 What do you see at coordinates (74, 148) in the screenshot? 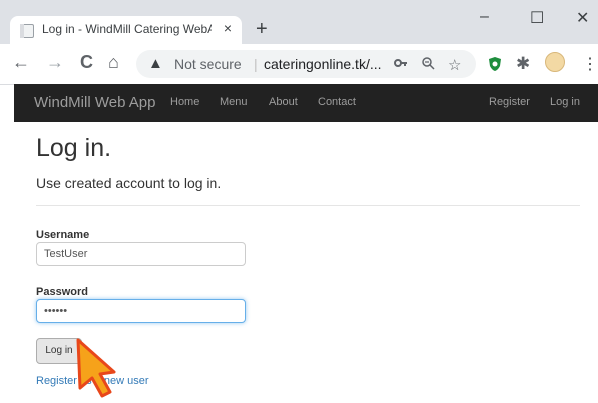
I see `page-title: Log in.` at bounding box center [74, 148].